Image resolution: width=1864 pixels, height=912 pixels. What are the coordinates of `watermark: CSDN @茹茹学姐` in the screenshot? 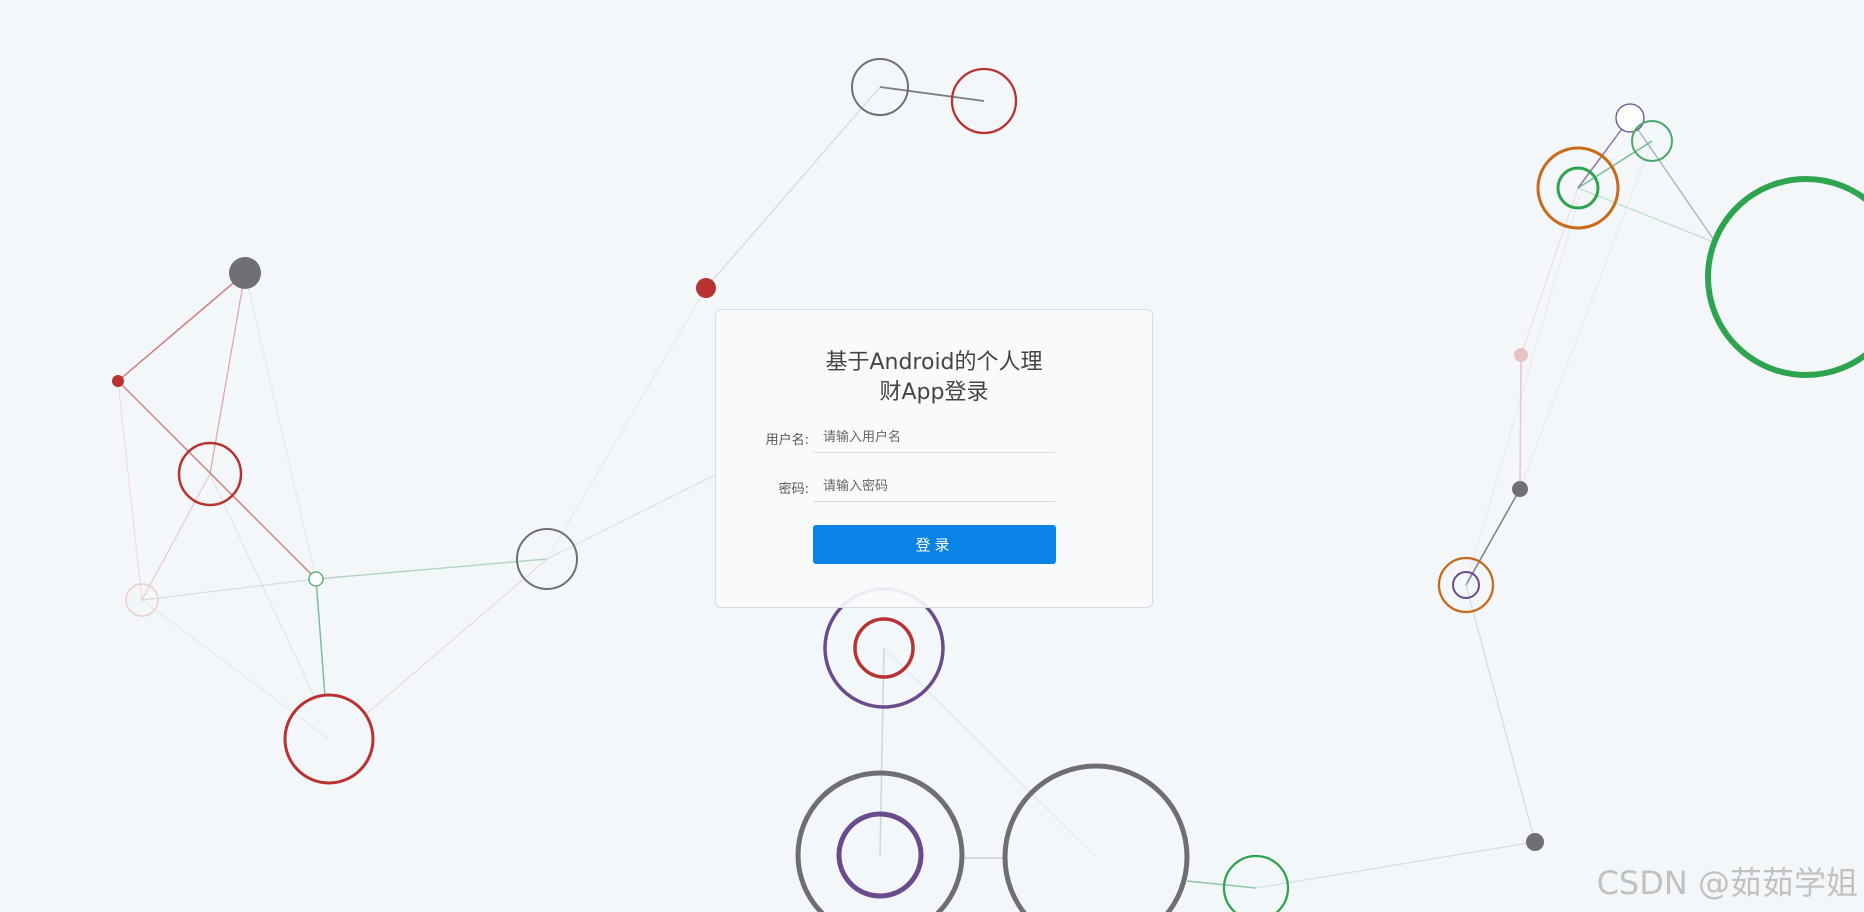 It's located at (1727, 883).